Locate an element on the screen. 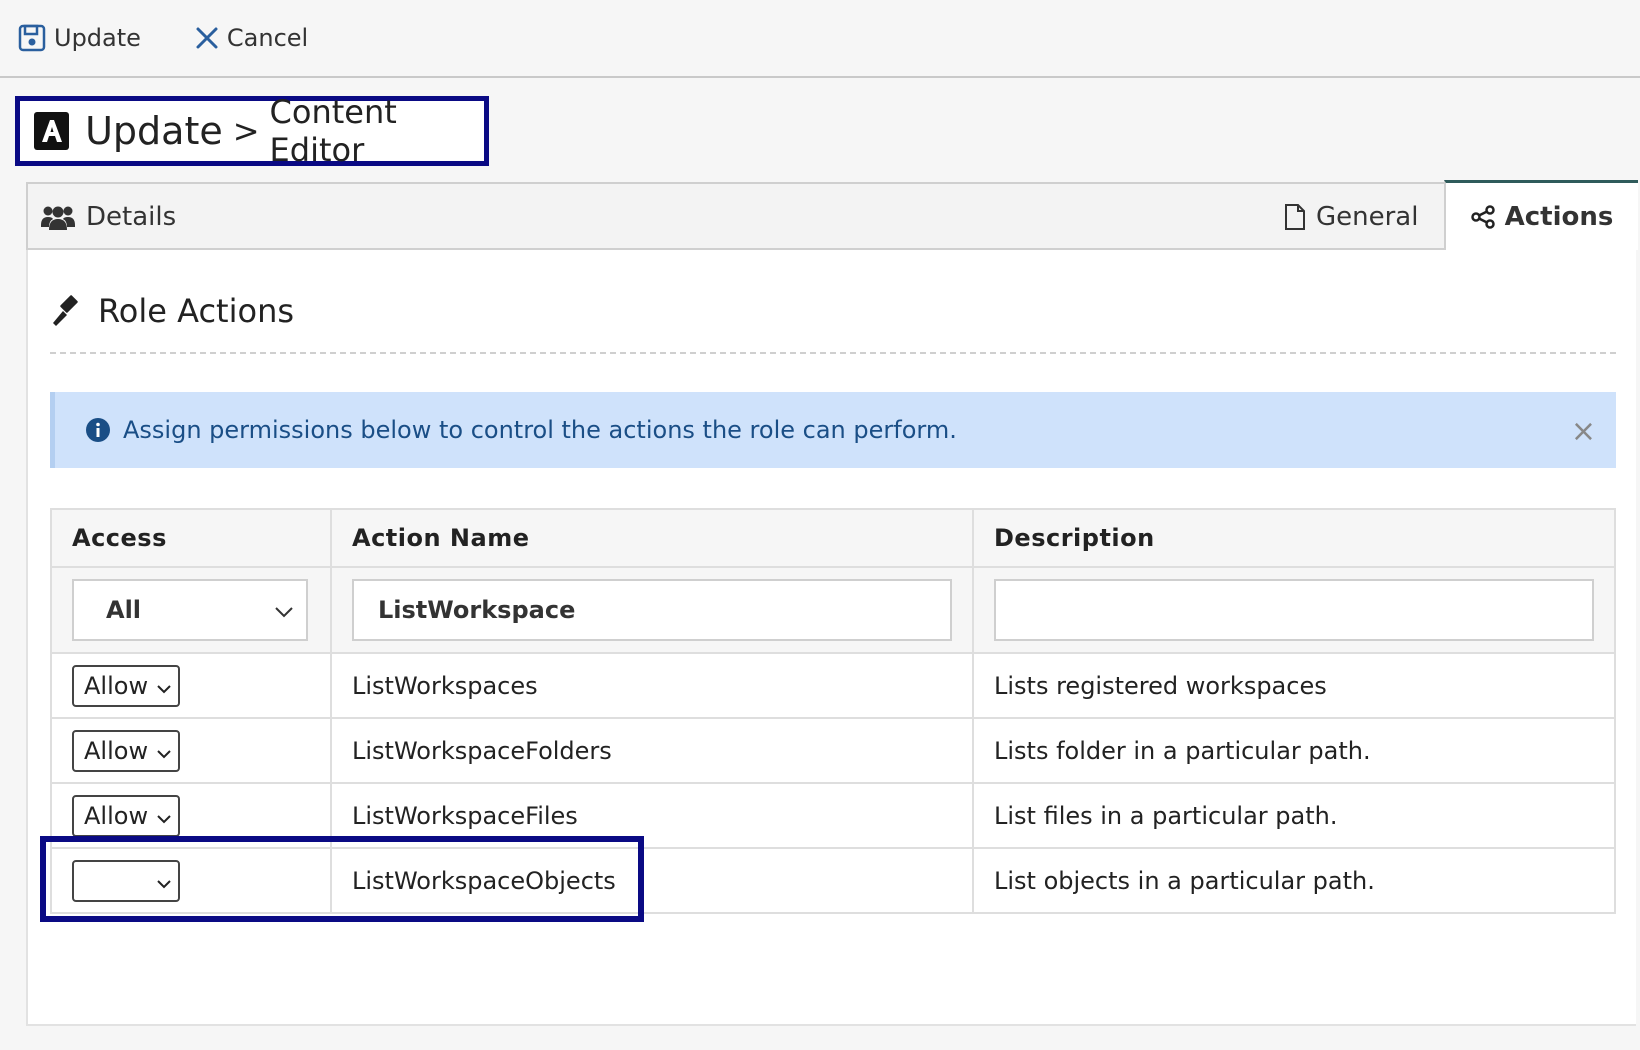  section-title-text: Role Actions is located at coordinates (196, 311).